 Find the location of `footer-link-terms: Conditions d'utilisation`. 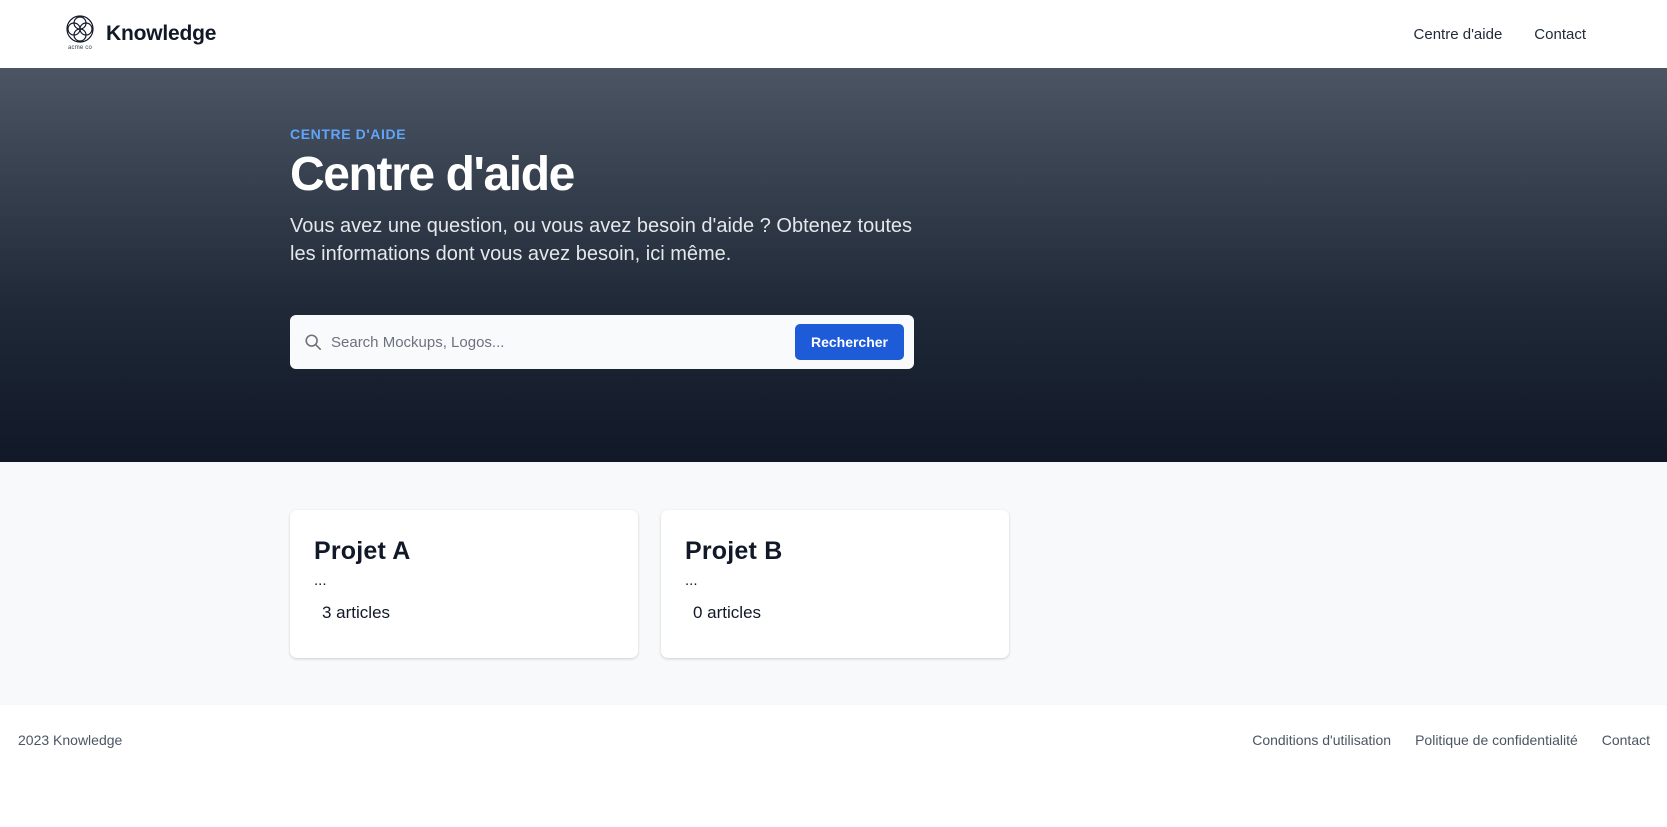

footer-link-terms: Conditions d'utilisation is located at coordinates (1321, 740).